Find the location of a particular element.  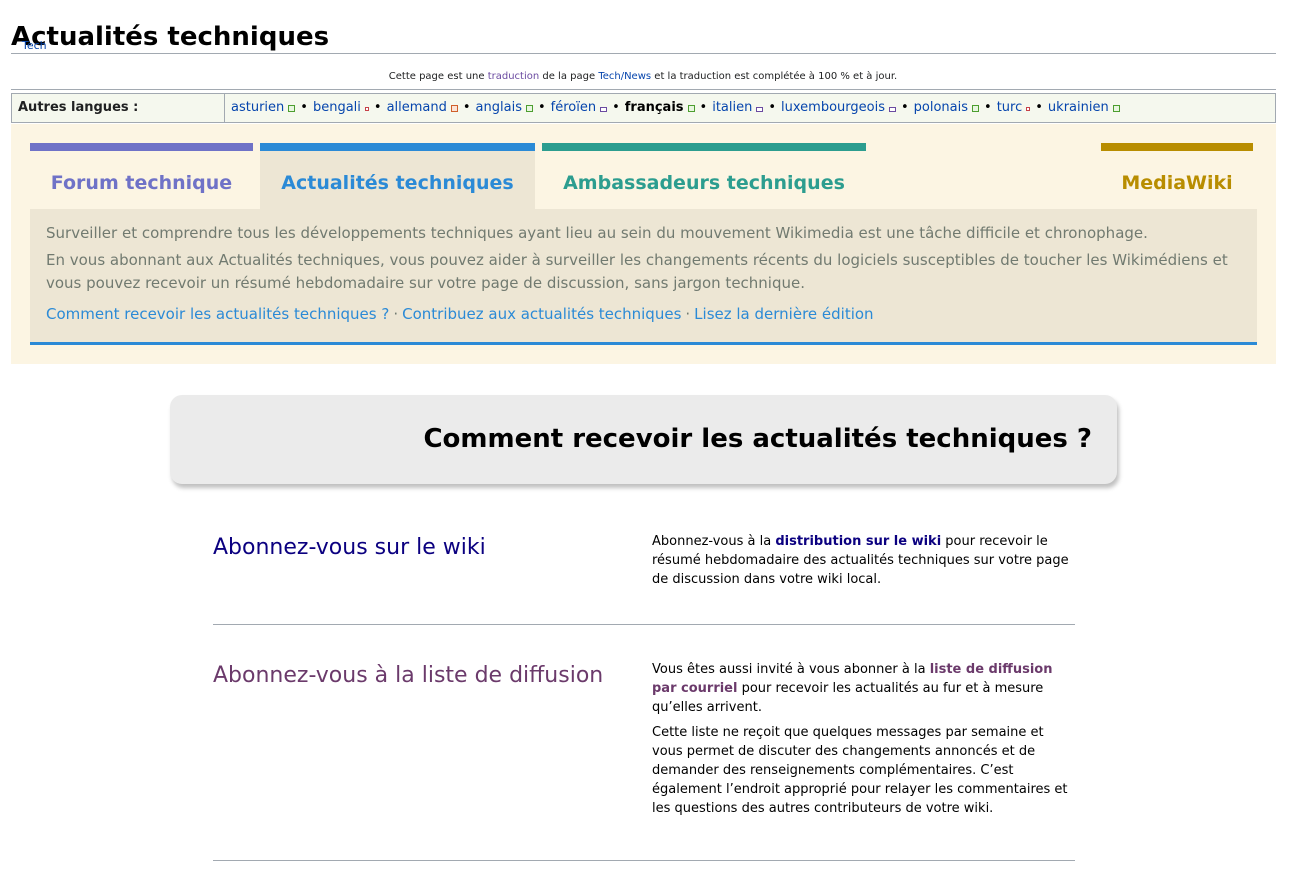

link-contribute: Contribuez aux actualités techniques is located at coordinates (541, 314).